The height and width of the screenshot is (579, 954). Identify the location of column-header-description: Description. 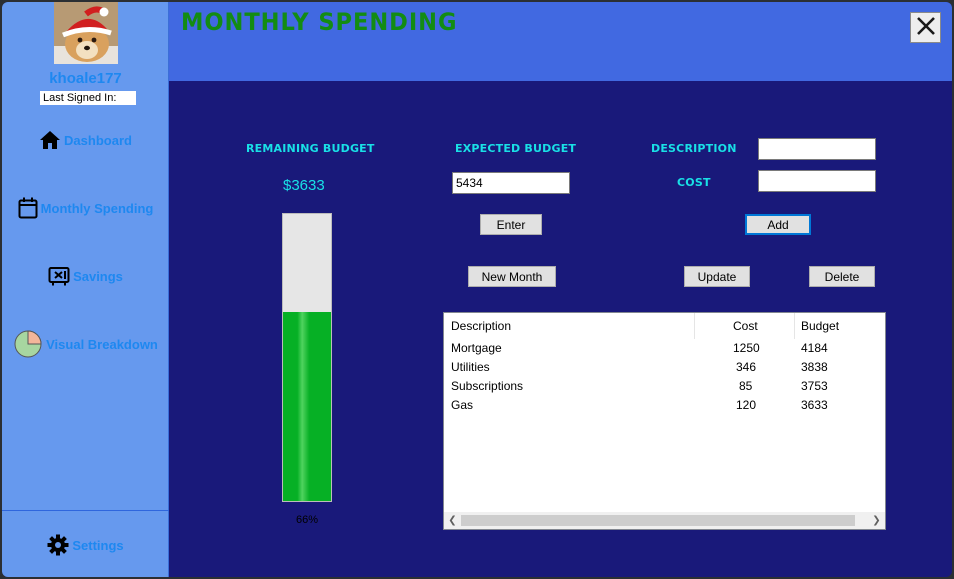
(569, 326).